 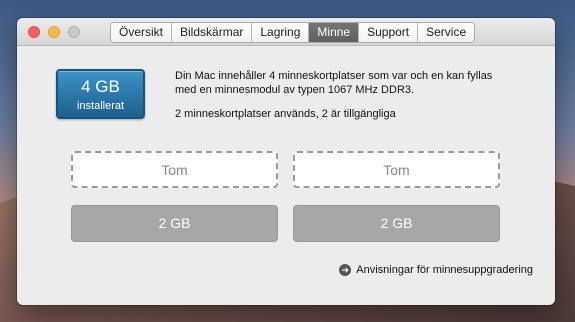 What do you see at coordinates (389, 32) in the screenshot?
I see `tab-support: Support` at bounding box center [389, 32].